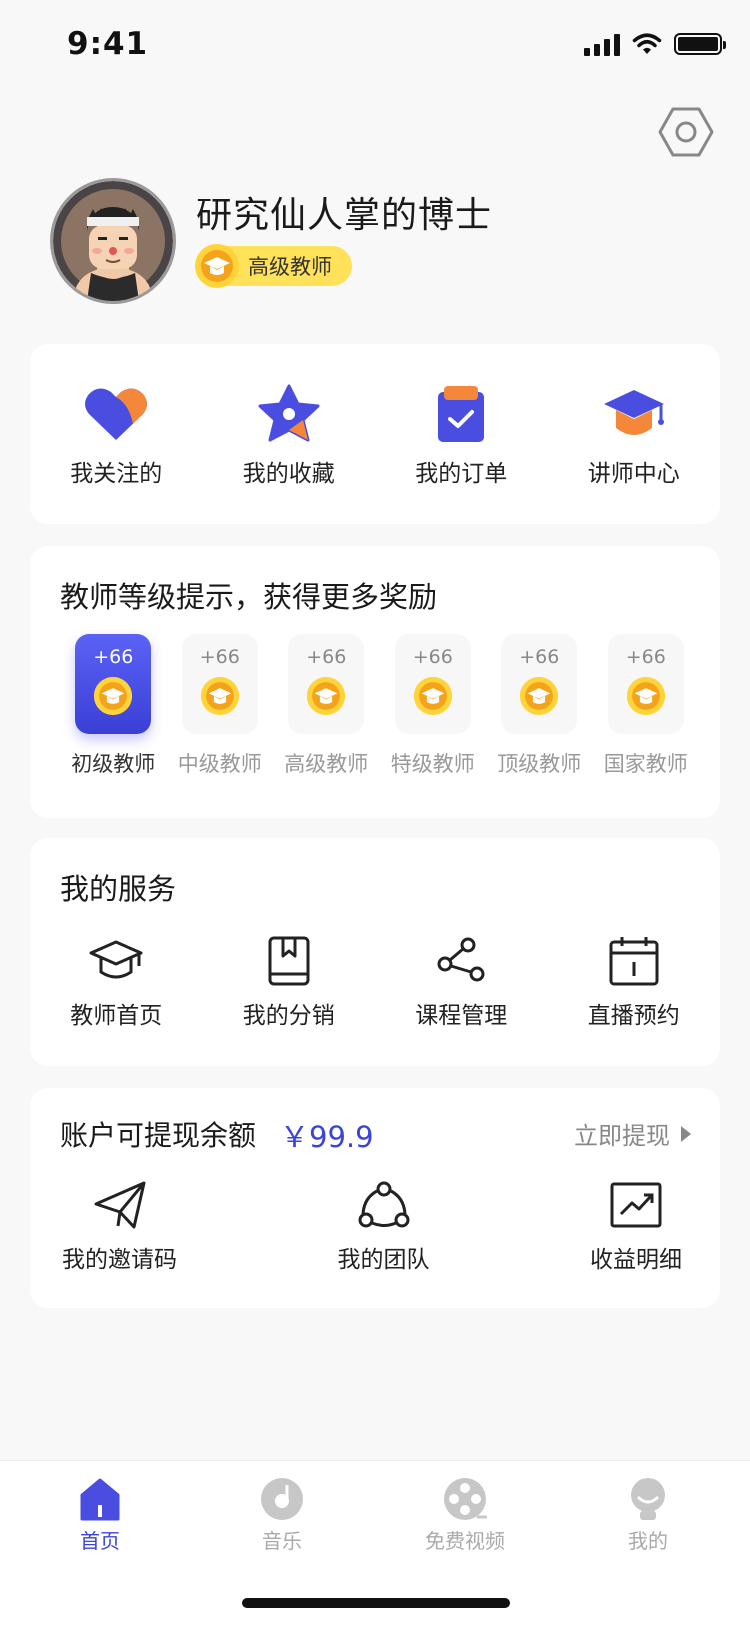 This screenshot has width=750, height=1628. I want to click on account-card: 账户可提现余额 ￥99.9 立即提现 我的邀请码 我的团队 收益明细, so click(375, 1198).